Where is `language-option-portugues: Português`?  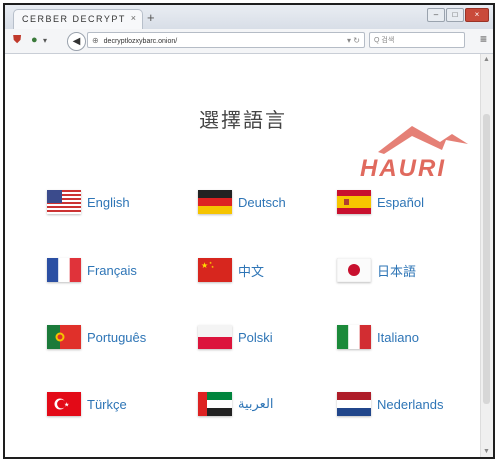
language-option-portugues: Português is located at coordinates (96, 337).